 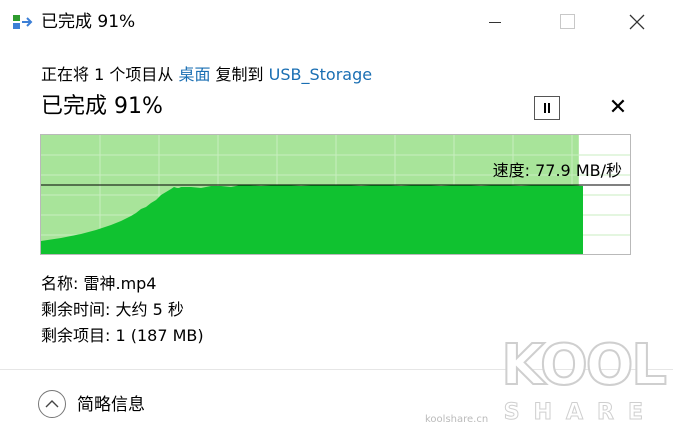 What do you see at coordinates (547, 108) in the screenshot?
I see `pause-button` at bounding box center [547, 108].